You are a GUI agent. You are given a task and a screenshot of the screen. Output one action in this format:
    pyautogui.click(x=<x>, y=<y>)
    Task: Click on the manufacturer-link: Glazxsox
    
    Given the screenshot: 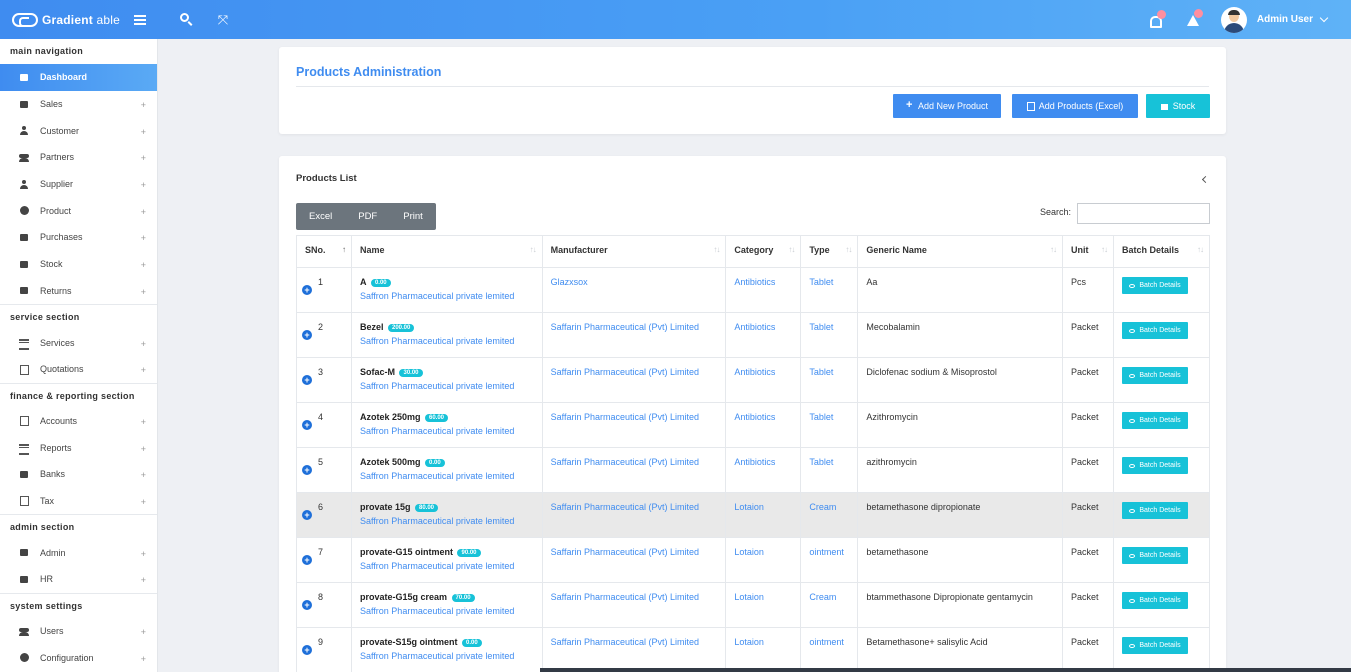 What is the action you would take?
    pyautogui.click(x=569, y=282)
    